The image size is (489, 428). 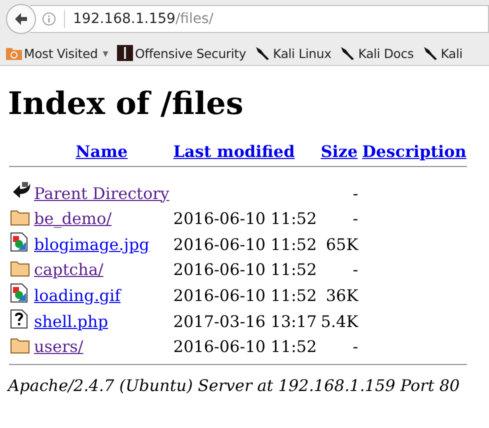 What do you see at coordinates (293, 53) in the screenshot?
I see `bookmark-item: Kali Linux` at bounding box center [293, 53].